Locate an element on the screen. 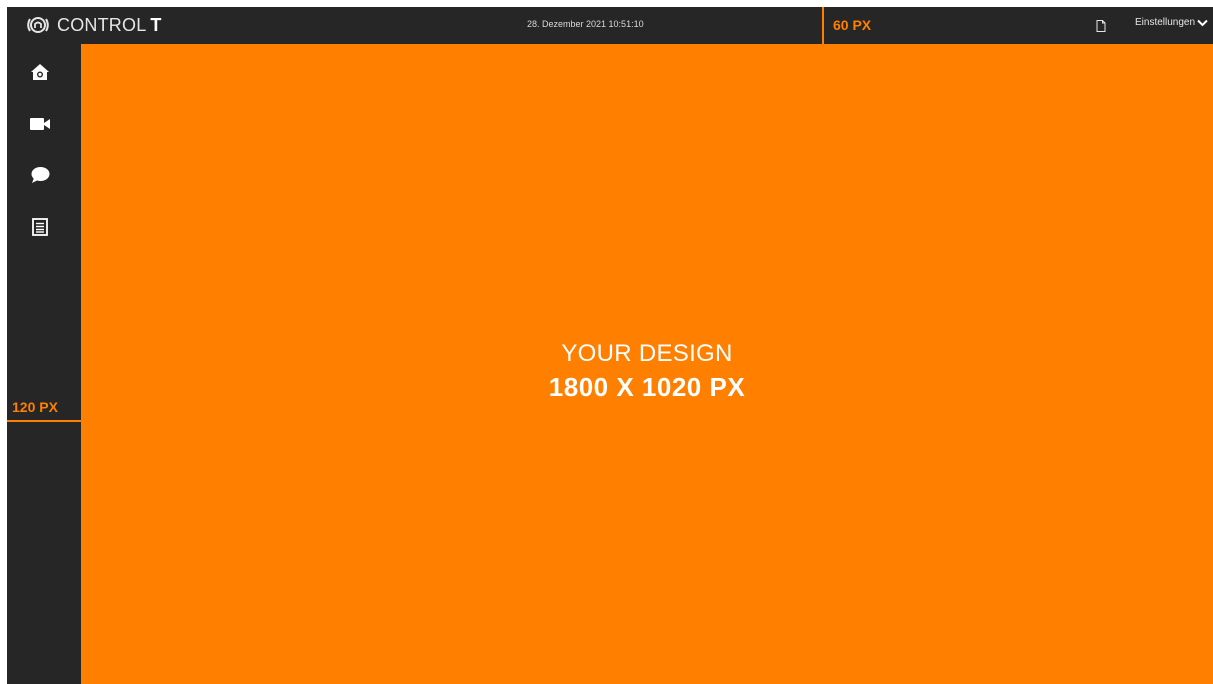 The image size is (1213, 684). sidebar-item-home is located at coordinates (40, 72).